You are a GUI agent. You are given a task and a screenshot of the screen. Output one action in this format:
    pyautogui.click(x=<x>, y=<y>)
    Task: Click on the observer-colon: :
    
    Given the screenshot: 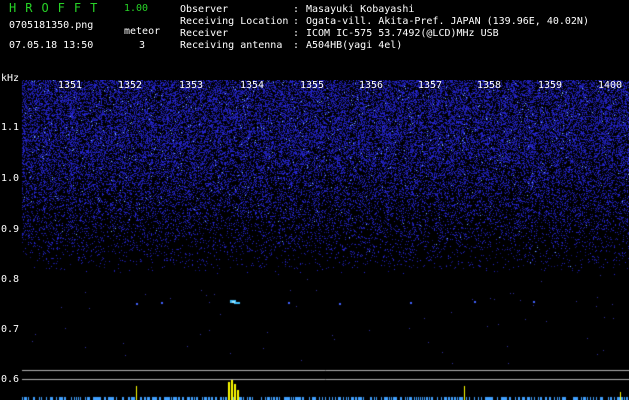 What is the action you would take?
    pyautogui.click(x=296, y=9)
    